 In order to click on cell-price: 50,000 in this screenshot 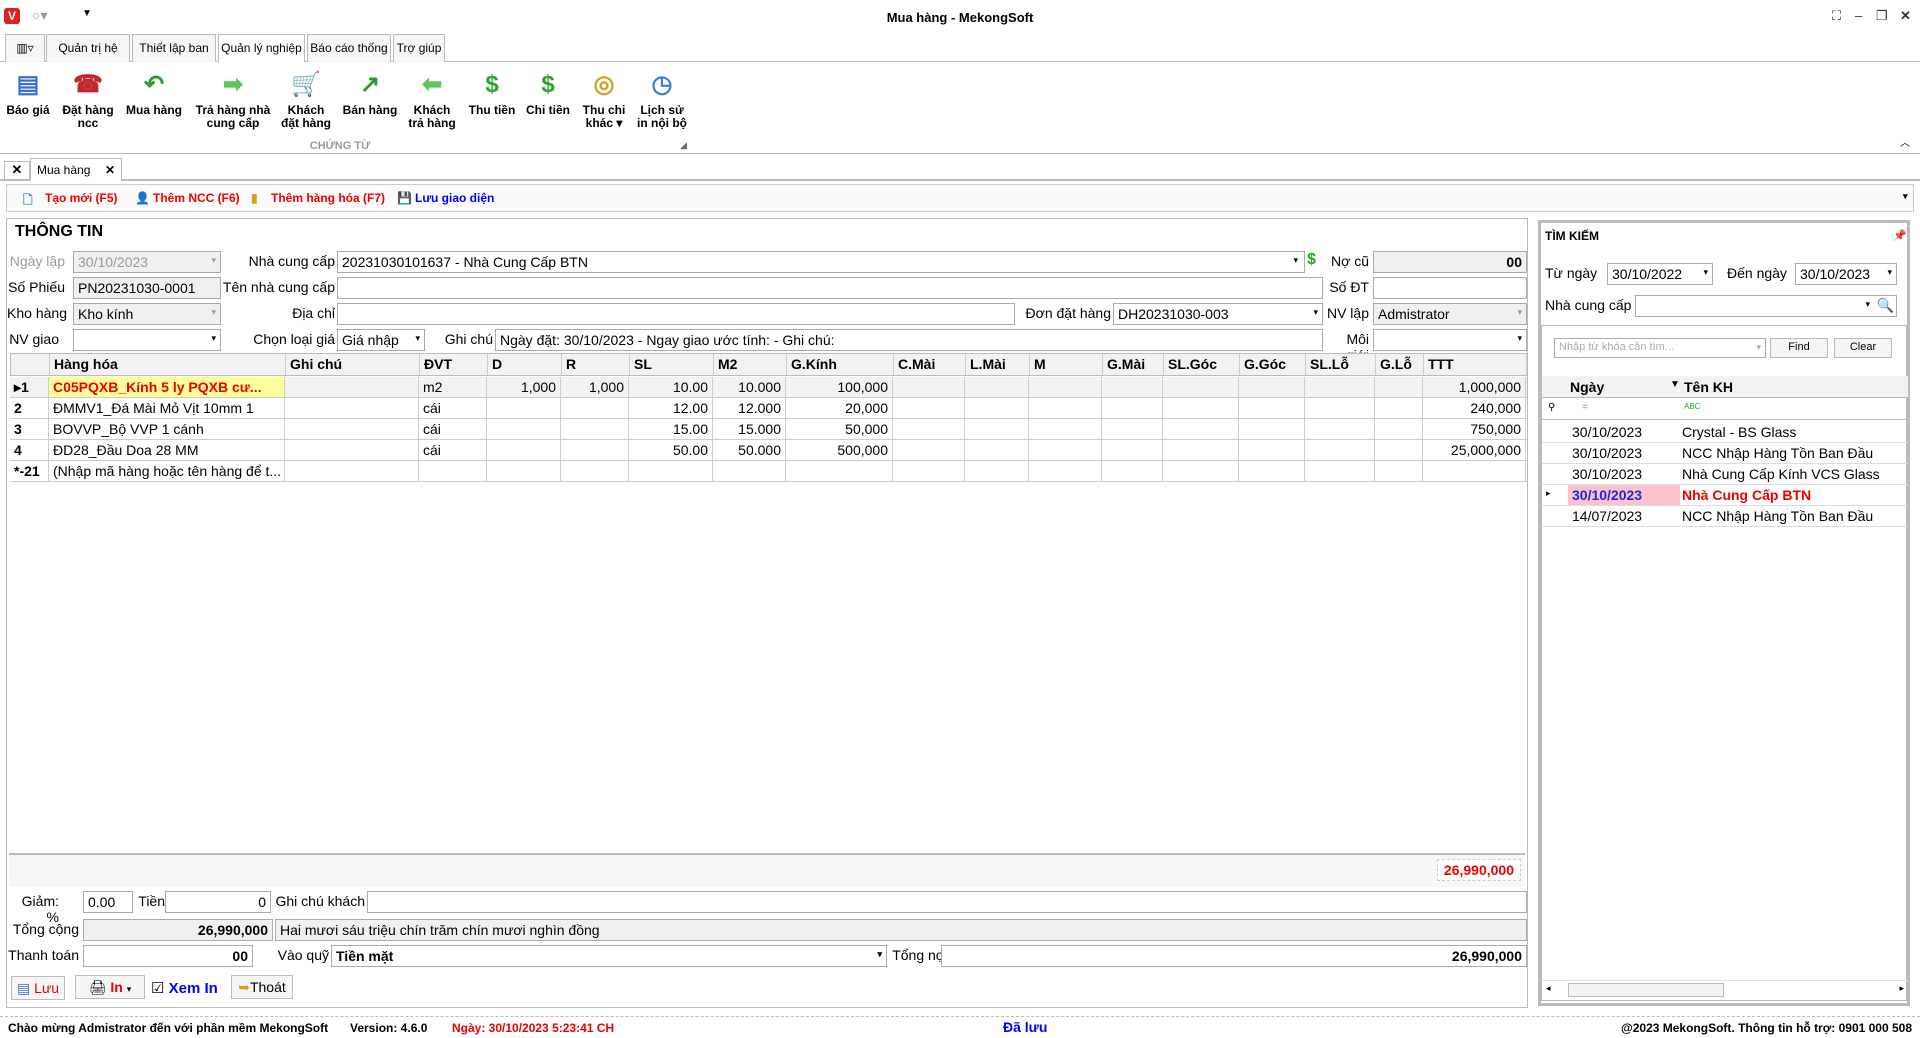, I will do `click(839, 429)`.